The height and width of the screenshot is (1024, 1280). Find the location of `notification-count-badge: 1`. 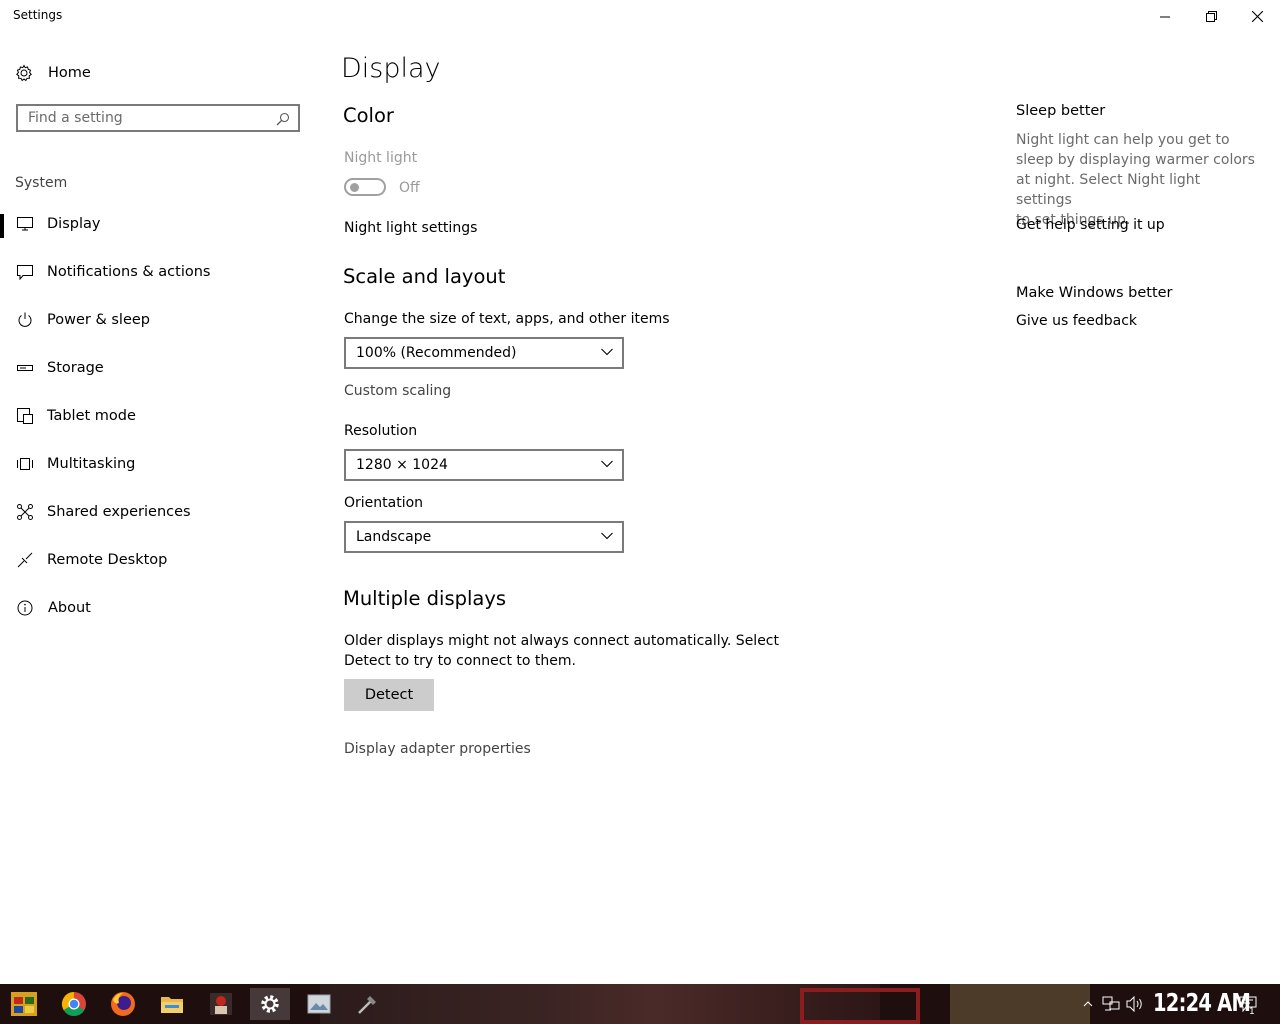

notification-count-badge: 1 is located at coordinates (1252, 1012).